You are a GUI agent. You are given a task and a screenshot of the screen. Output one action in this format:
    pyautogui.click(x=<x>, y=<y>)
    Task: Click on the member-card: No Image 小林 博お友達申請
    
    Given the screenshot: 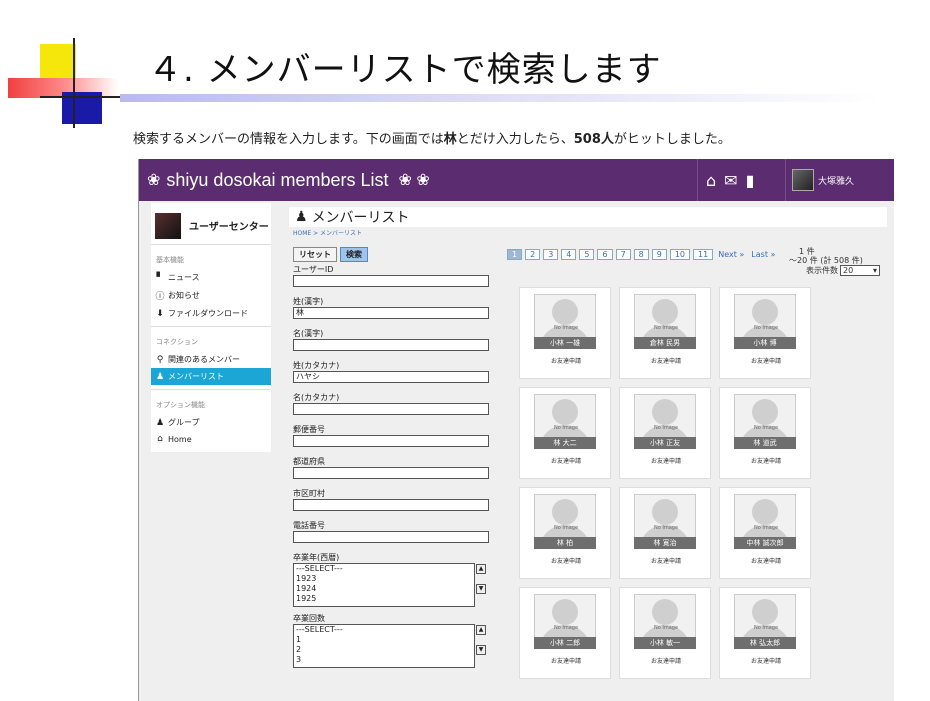 What is the action you would take?
    pyautogui.click(x=765, y=333)
    